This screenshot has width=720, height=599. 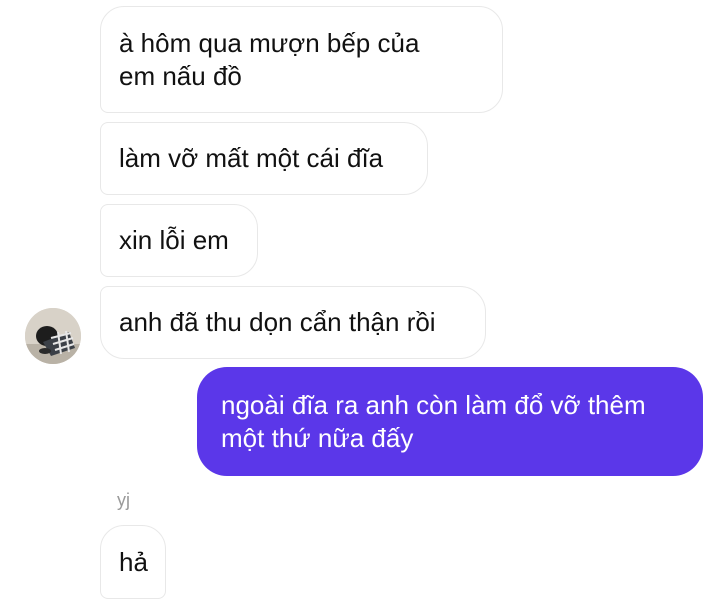 I want to click on contact-avatar, so click(x=53, y=336).